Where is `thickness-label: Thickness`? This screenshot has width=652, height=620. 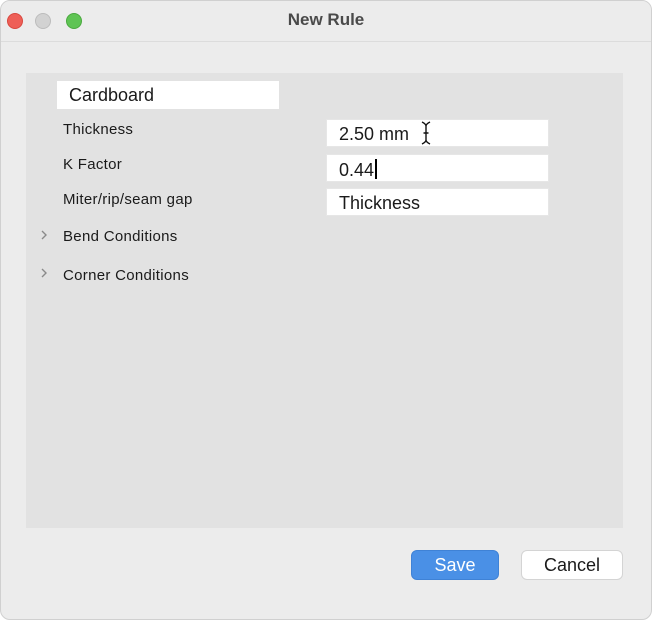 thickness-label: Thickness is located at coordinates (98, 129).